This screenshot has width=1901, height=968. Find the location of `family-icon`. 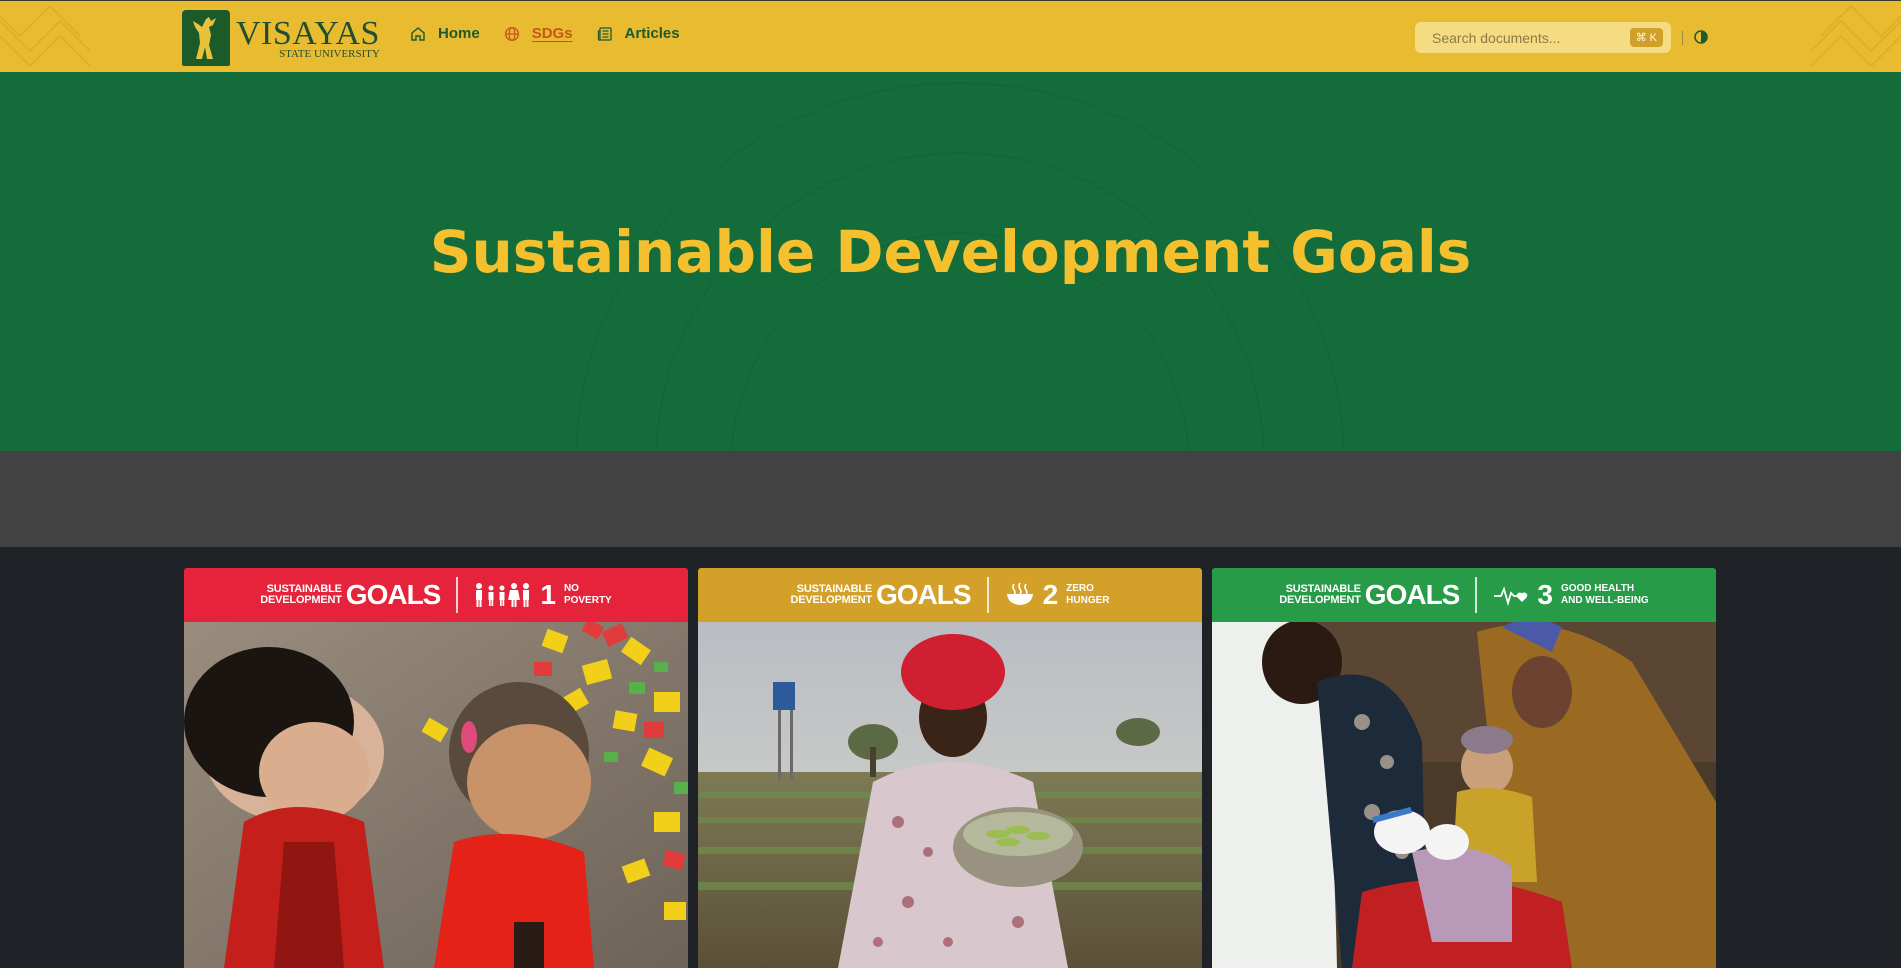

family-icon is located at coordinates (503, 595).